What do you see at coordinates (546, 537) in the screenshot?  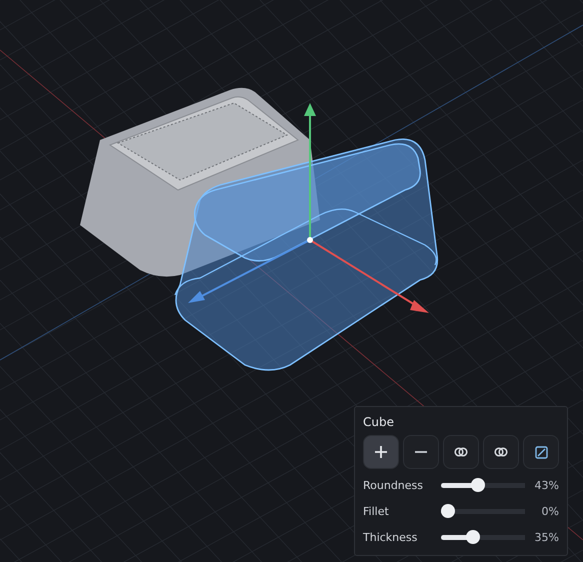 I see `slider-value: 35%` at bounding box center [546, 537].